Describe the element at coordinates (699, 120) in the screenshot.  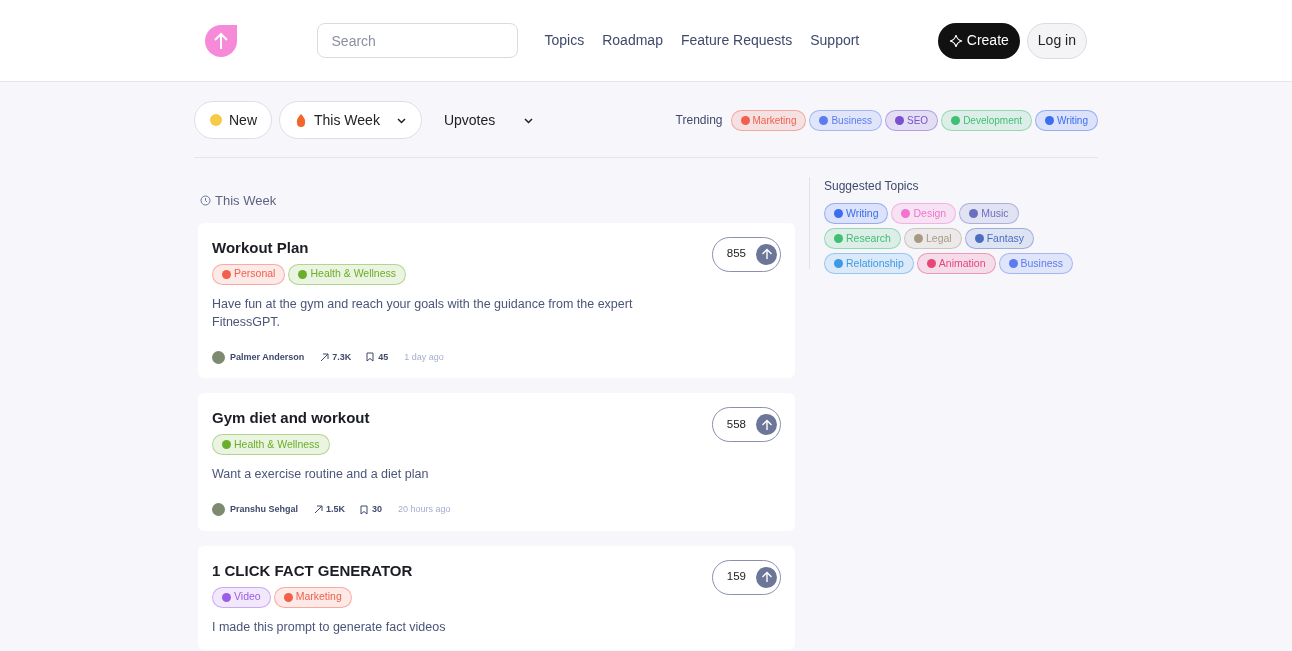
I see `trending-label: Trending` at that location.